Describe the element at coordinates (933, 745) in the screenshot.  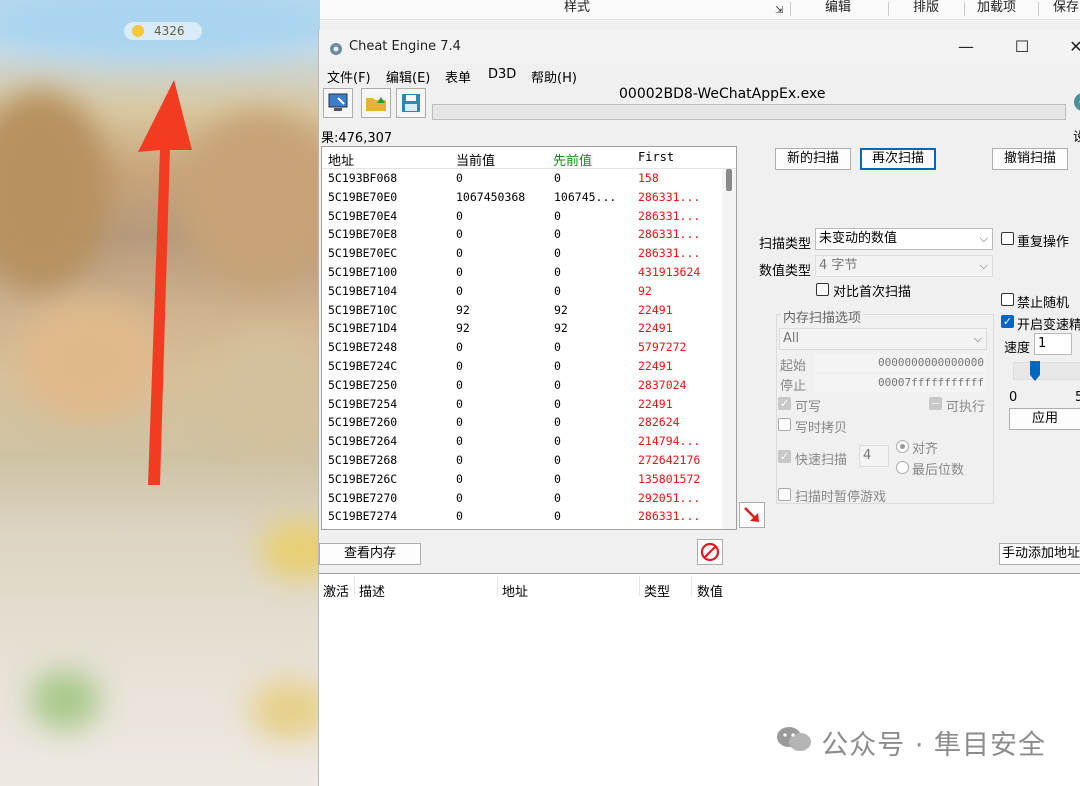
I see `watermark-text: 公众号 · 隼目安全` at that location.